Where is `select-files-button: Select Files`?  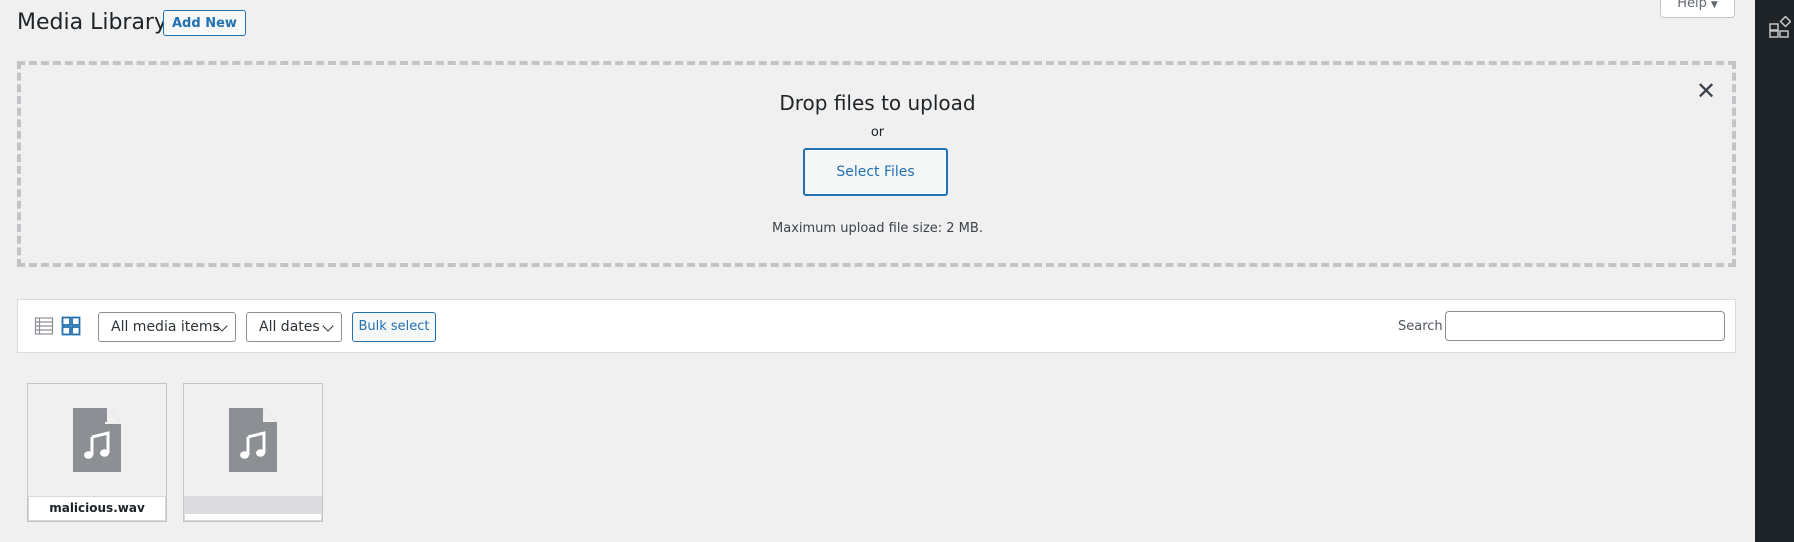
select-files-button: Select Files is located at coordinates (875, 172).